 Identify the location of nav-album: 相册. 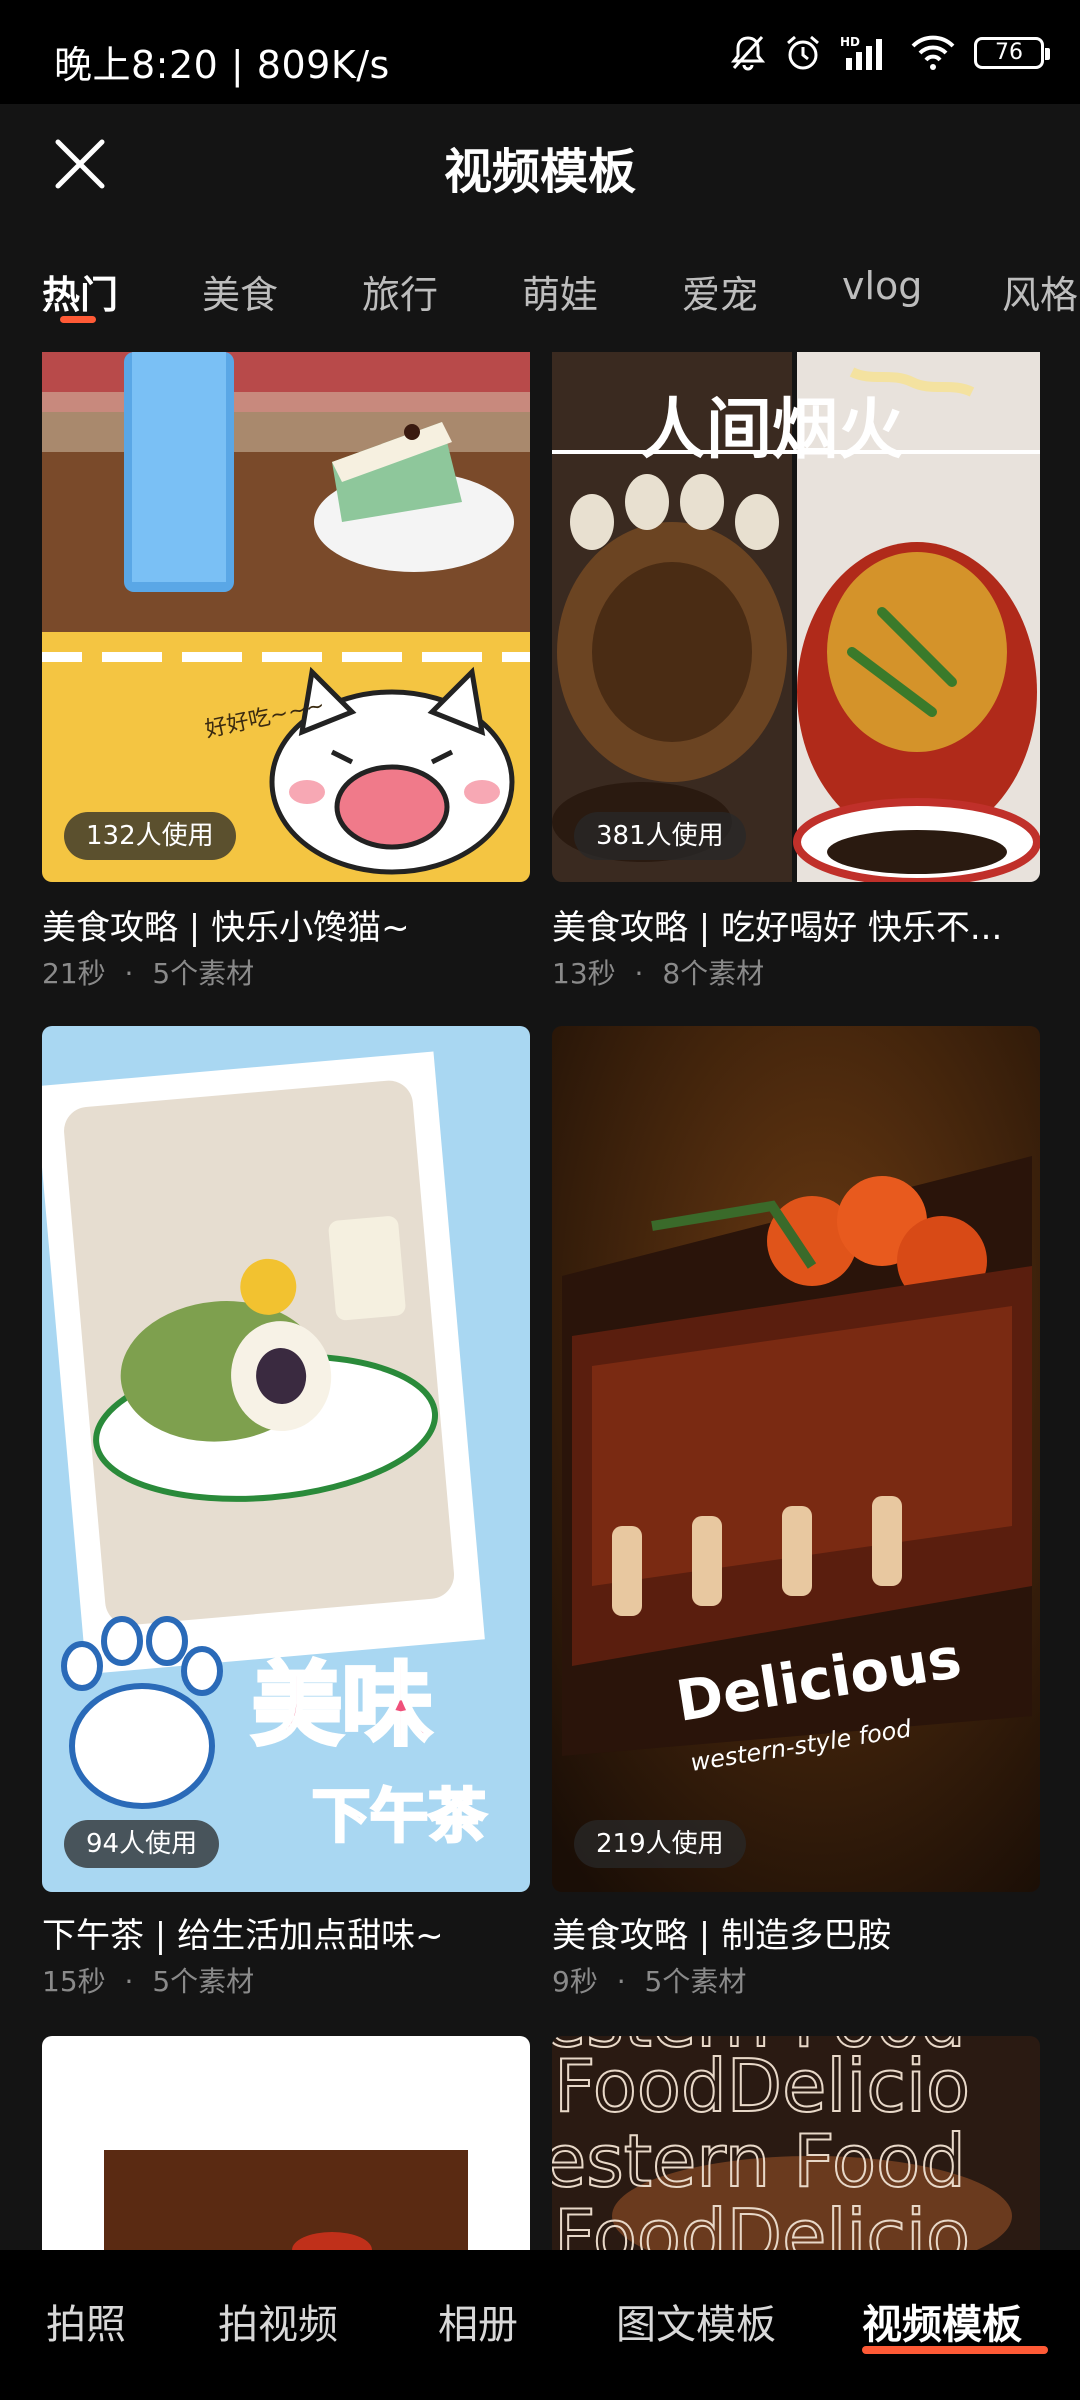
(478, 2321).